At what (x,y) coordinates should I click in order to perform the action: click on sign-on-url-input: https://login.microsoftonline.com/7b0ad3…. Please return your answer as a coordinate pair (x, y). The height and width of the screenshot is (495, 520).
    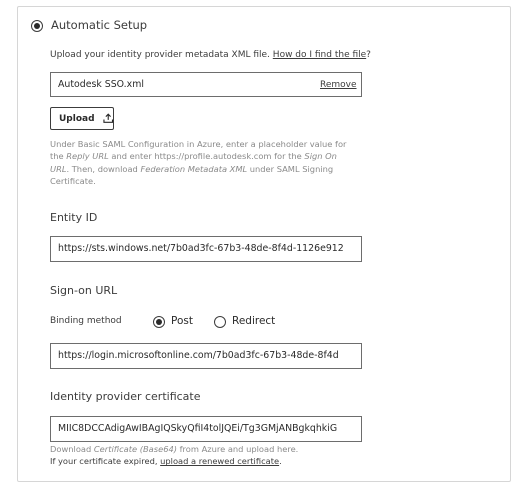
    Looking at the image, I should click on (206, 356).